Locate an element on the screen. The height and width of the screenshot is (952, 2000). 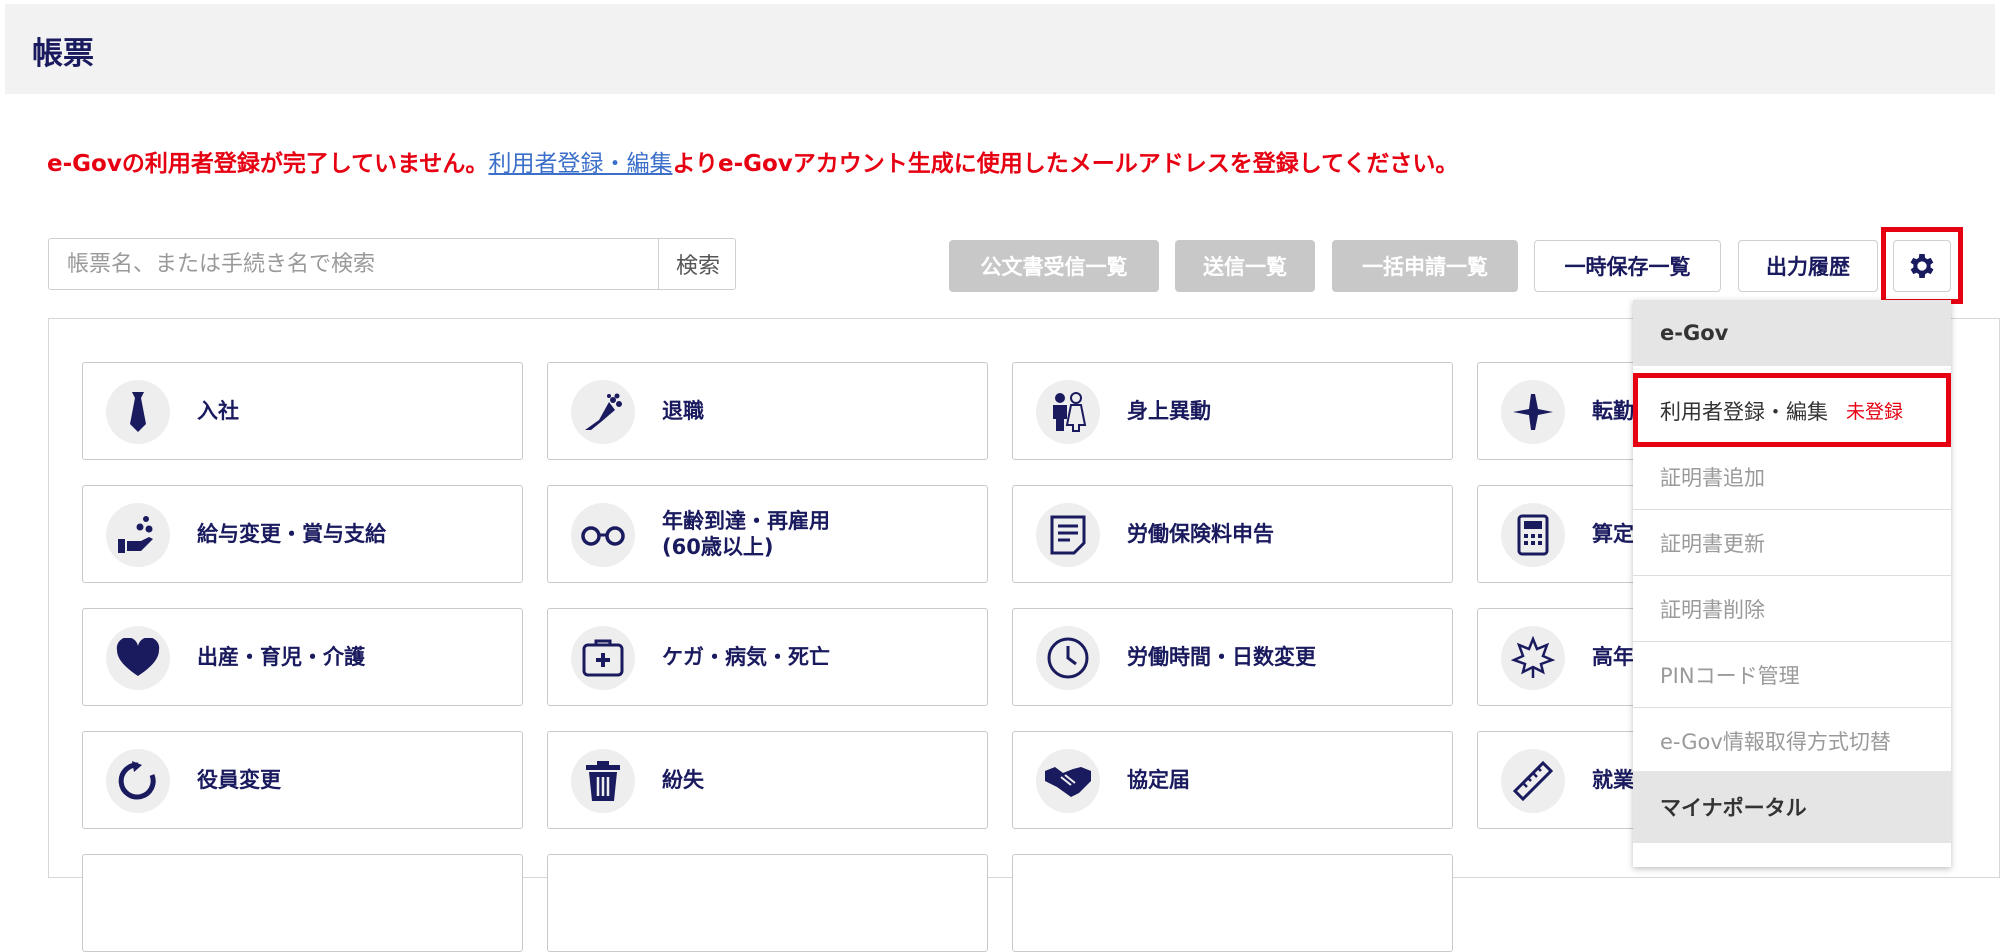
bulk-application-list-button: 一括申請一覧 is located at coordinates (1425, 266).